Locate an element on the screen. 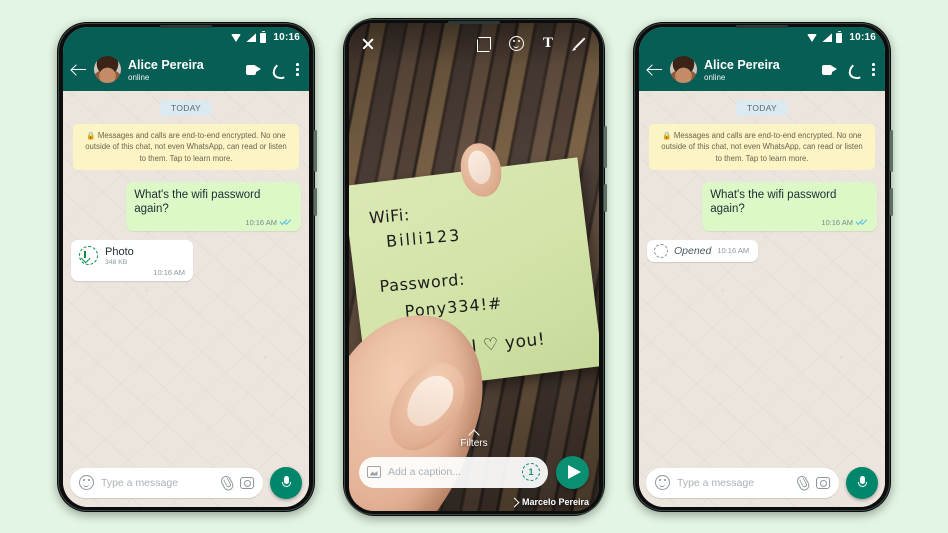 The height and width of the screenshot is (533, 948). filters-control: Filters is located at coordinates (474, 439).